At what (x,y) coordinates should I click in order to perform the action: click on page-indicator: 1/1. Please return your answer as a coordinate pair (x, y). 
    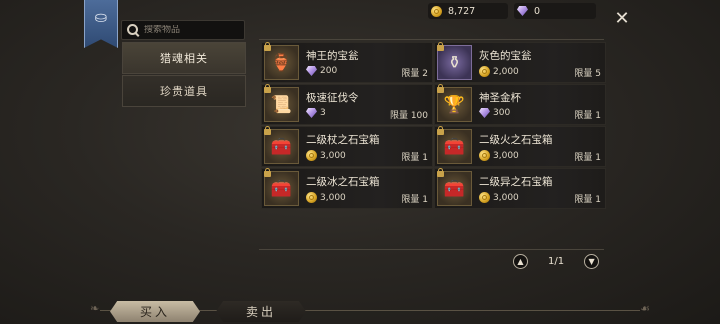
    Looking at the image, I should click on (556, 261).